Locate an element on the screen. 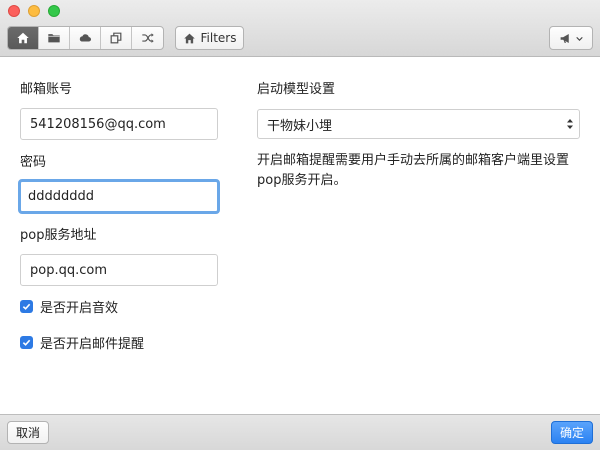 The image size is (600, 450). tab-shuffle is located at coordinates (147, 38).